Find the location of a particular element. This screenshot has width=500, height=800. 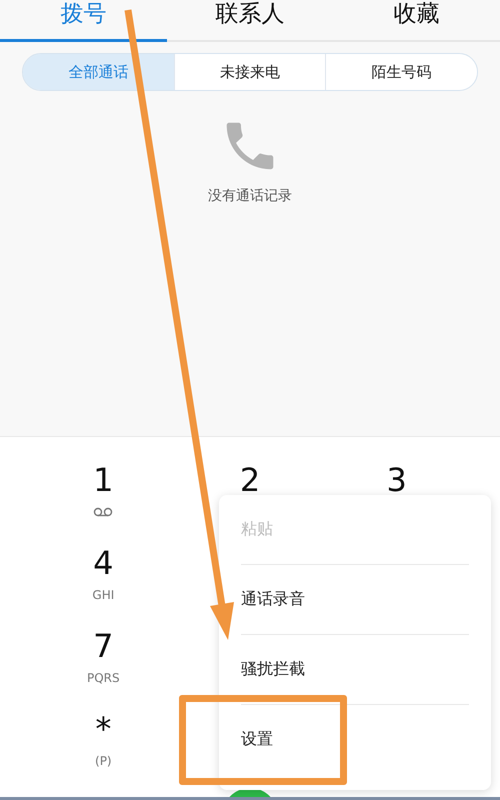

menu-item: 设置 is located at coordinates (355, 739).